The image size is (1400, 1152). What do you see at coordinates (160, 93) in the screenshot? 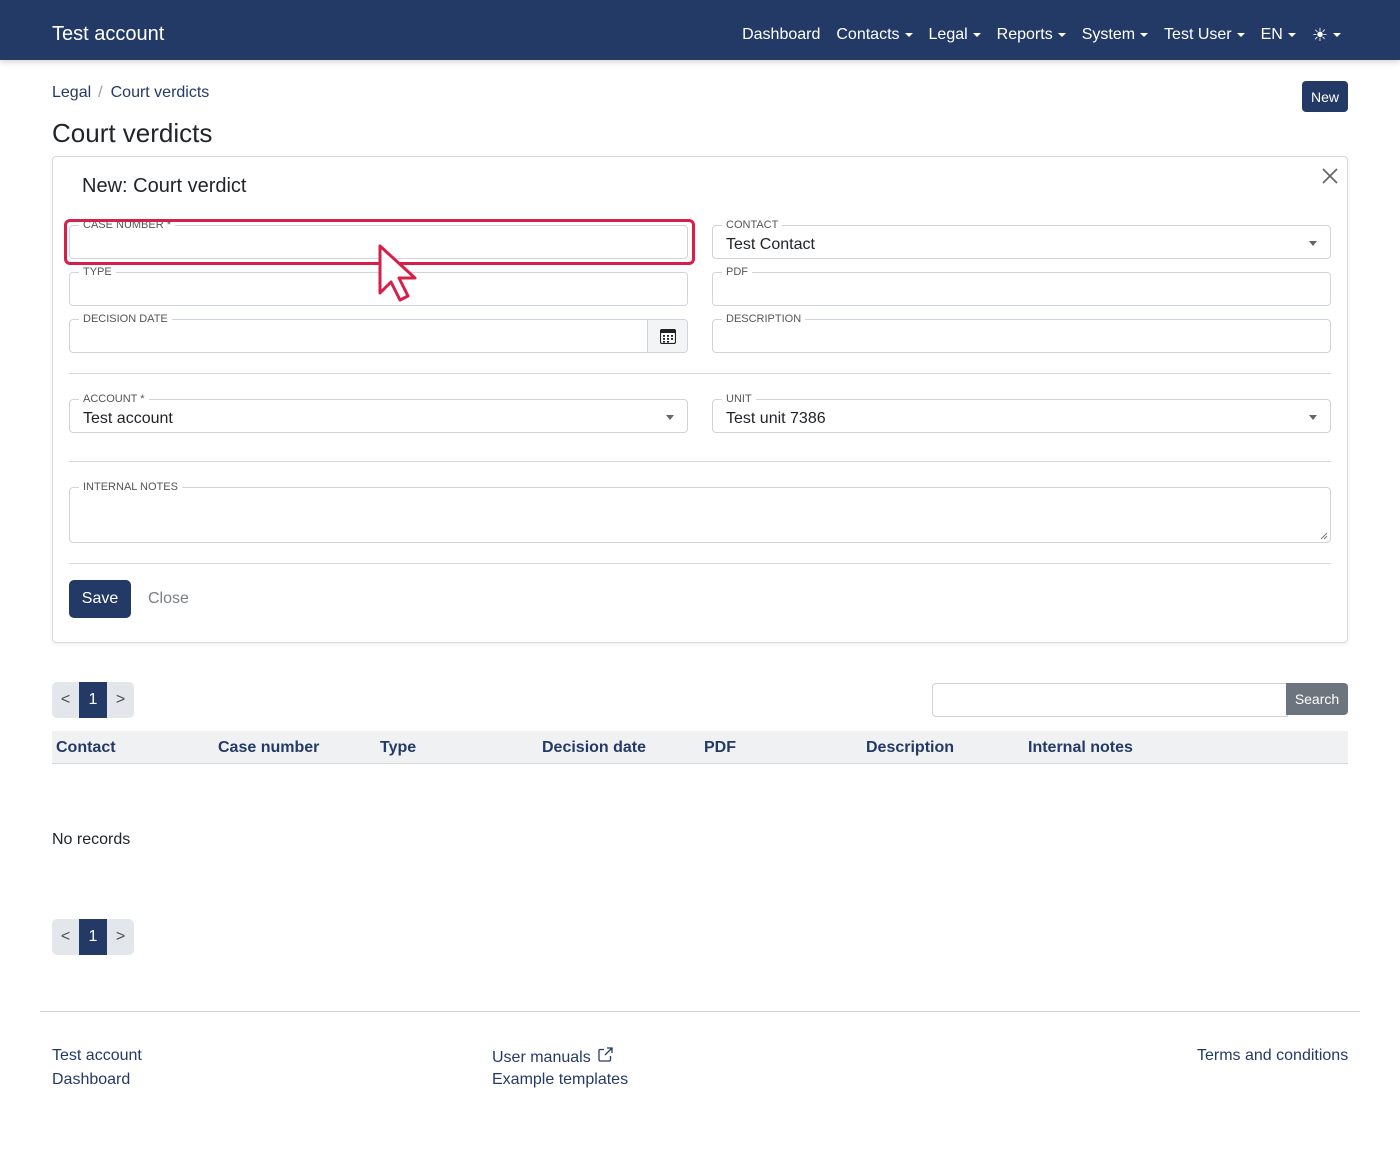
I see `breadcrumb-court-verdicts: Court verdicts` at bounding box center [160, 93].